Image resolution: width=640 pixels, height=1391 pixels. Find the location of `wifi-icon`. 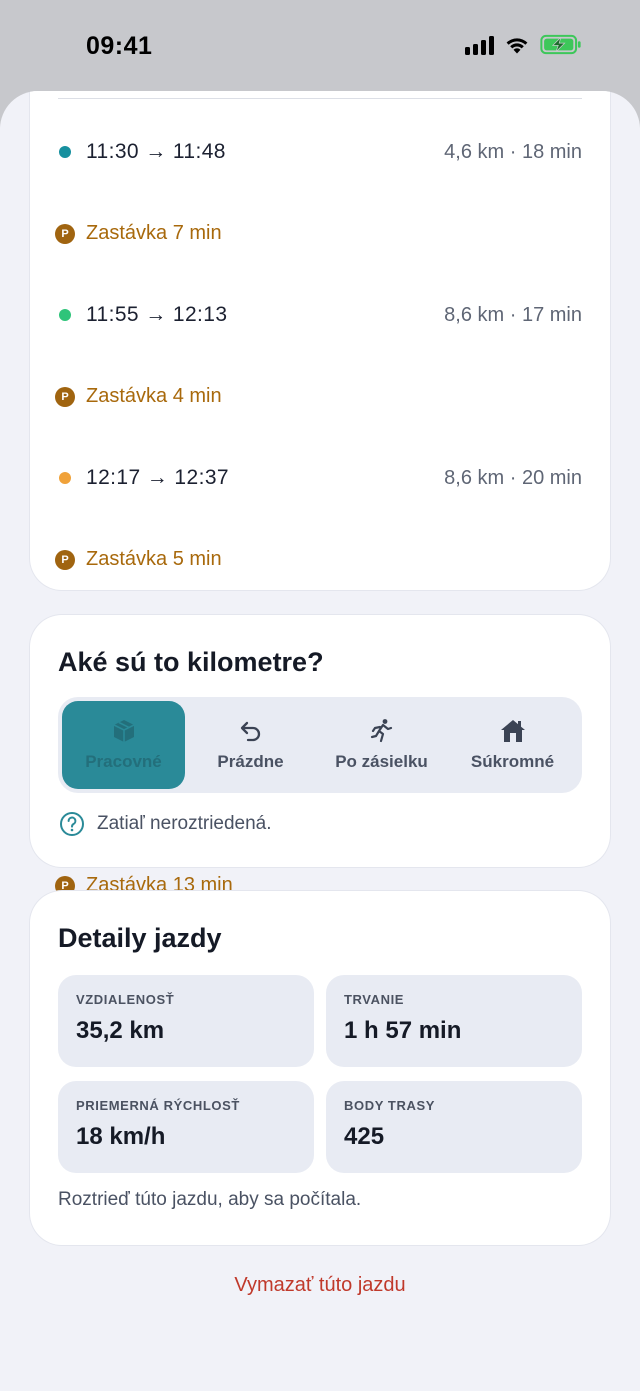

wifi-icon is located at coordinates (517, 45).